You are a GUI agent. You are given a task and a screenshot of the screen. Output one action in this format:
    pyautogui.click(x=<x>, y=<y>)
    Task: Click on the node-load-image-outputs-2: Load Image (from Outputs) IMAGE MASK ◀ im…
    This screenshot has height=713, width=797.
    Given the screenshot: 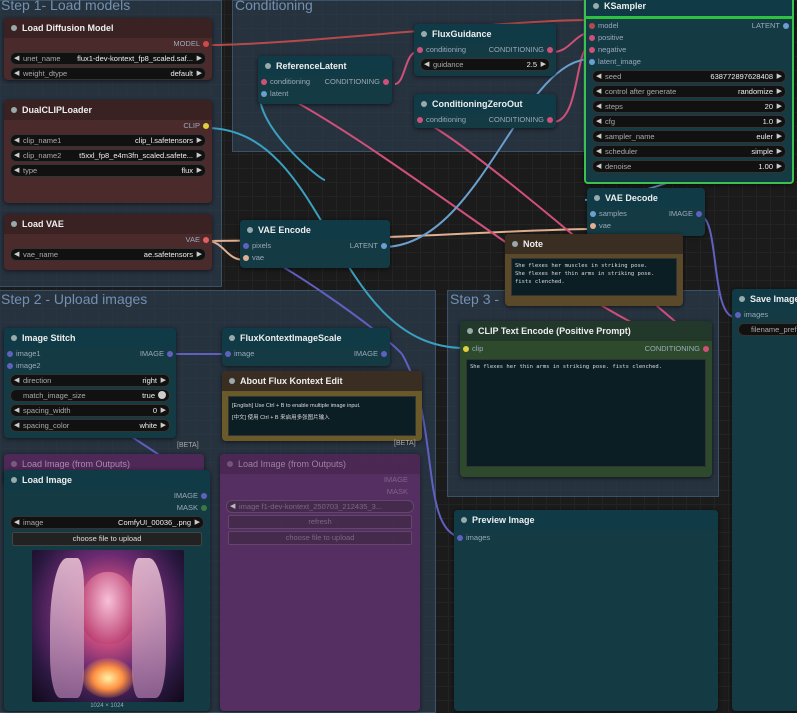 What is the action you would take?
    pyautogui.click(x=320, y=582)
    